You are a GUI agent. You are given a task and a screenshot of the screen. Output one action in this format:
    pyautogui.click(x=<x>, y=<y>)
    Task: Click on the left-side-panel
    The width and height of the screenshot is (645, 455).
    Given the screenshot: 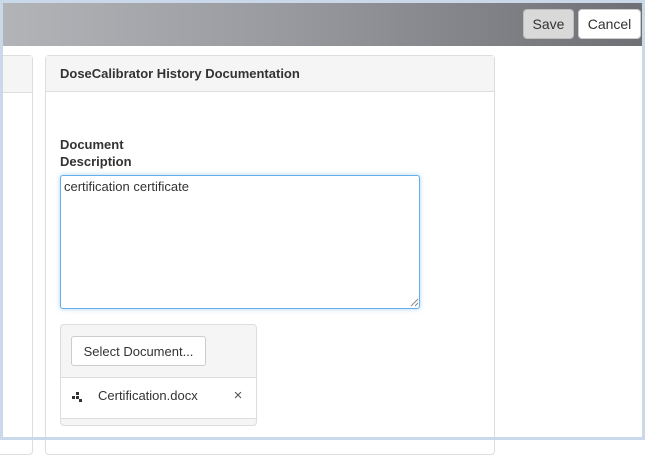 What is the action you would take?
    pyautogui.click(x=16, y=255)
    